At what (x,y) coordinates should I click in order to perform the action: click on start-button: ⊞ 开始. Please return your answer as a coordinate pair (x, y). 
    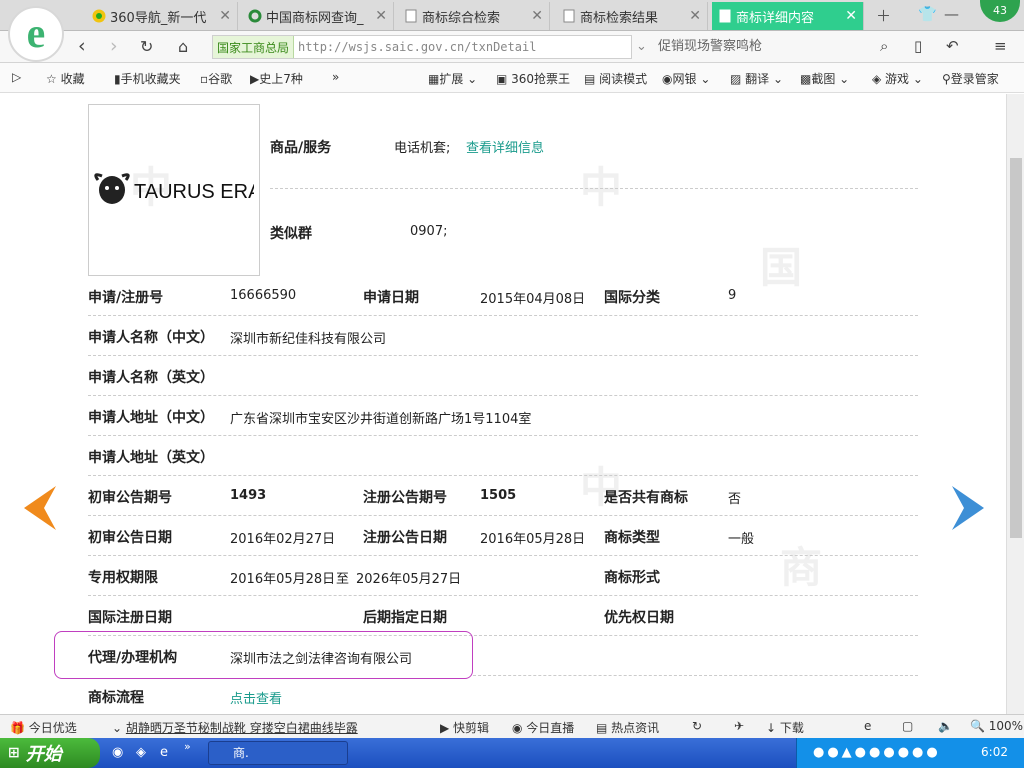
    Looking at the image, I should click on (50, 753).